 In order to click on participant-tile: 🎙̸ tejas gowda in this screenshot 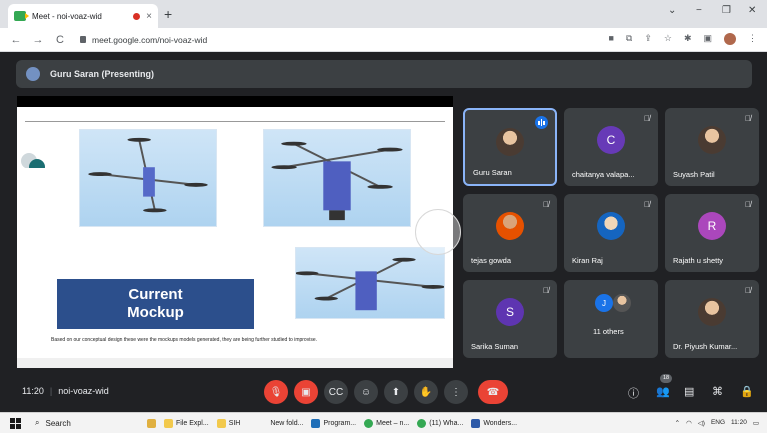, I will do `click(510, 233)`.